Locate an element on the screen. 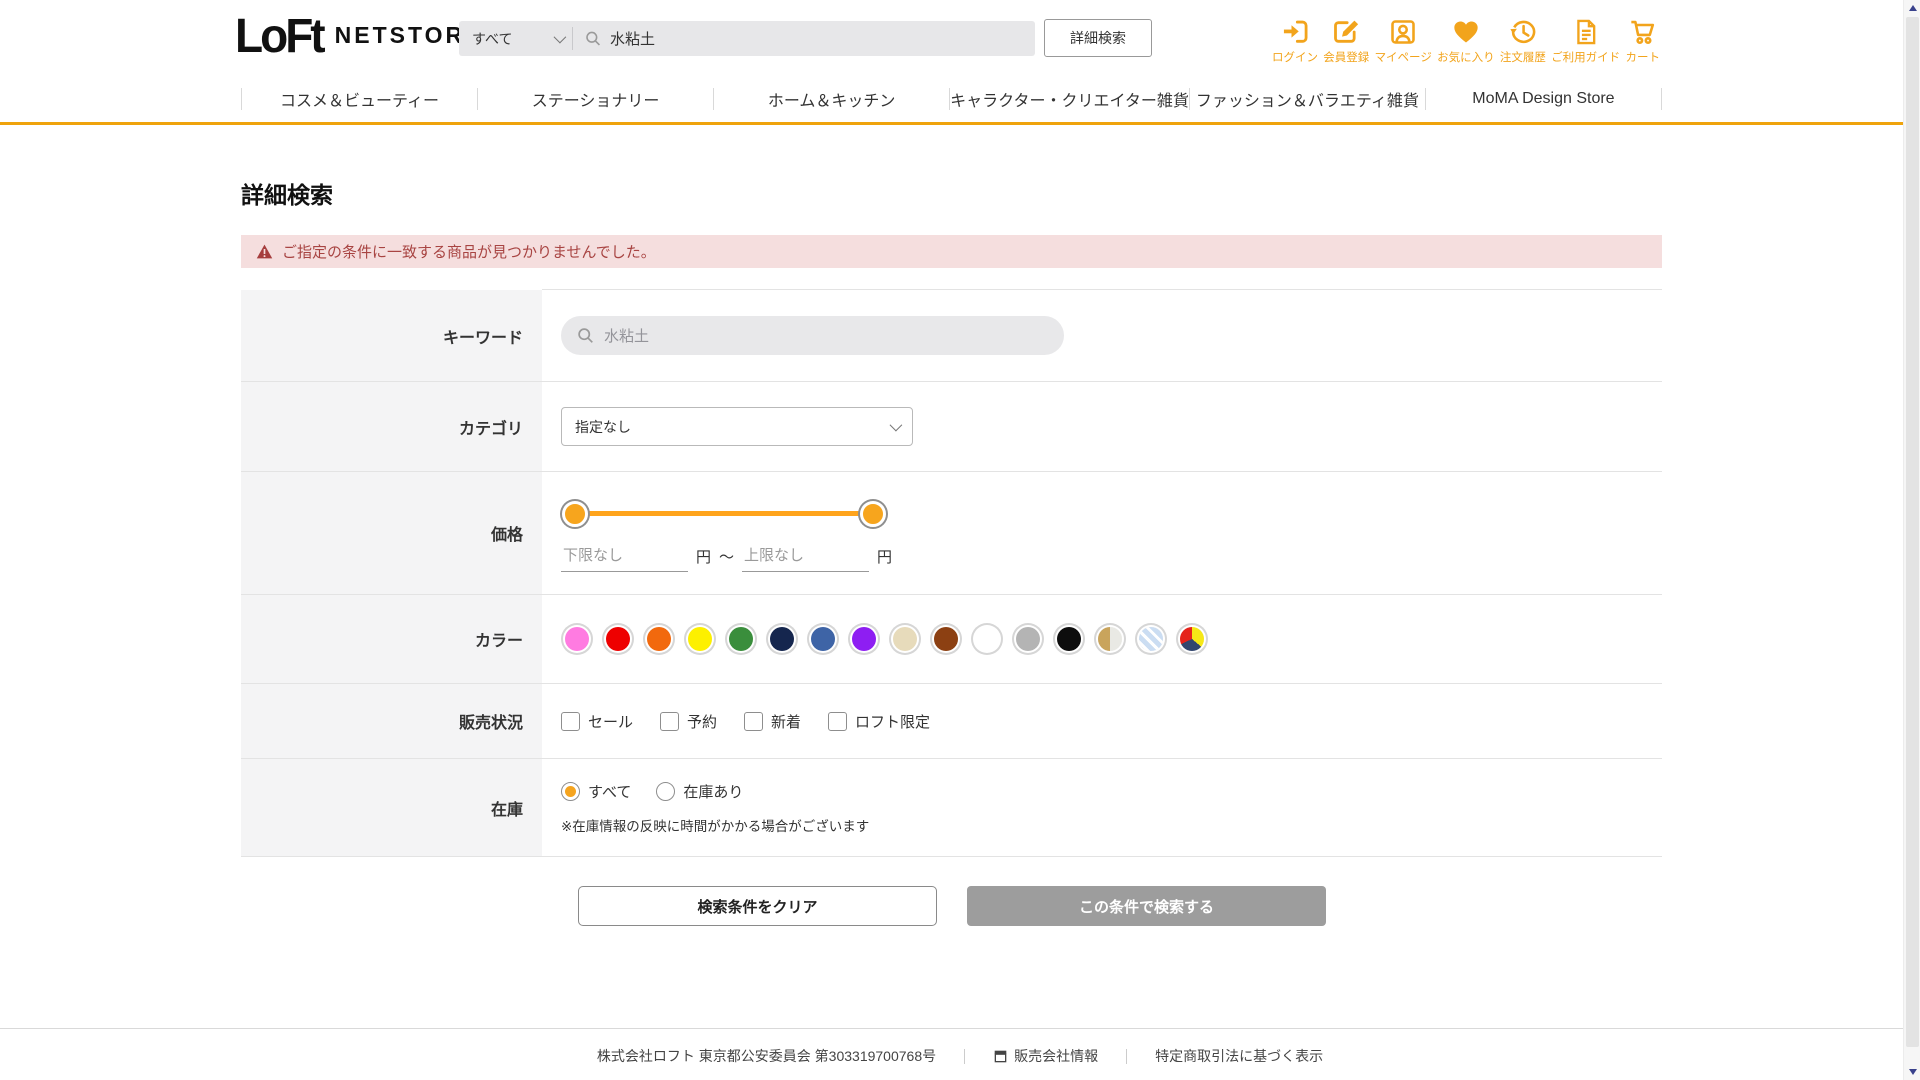 The width and height of the screenshot is (1920, 1080). chevron-down-icon is located at coordinates (896, 425).